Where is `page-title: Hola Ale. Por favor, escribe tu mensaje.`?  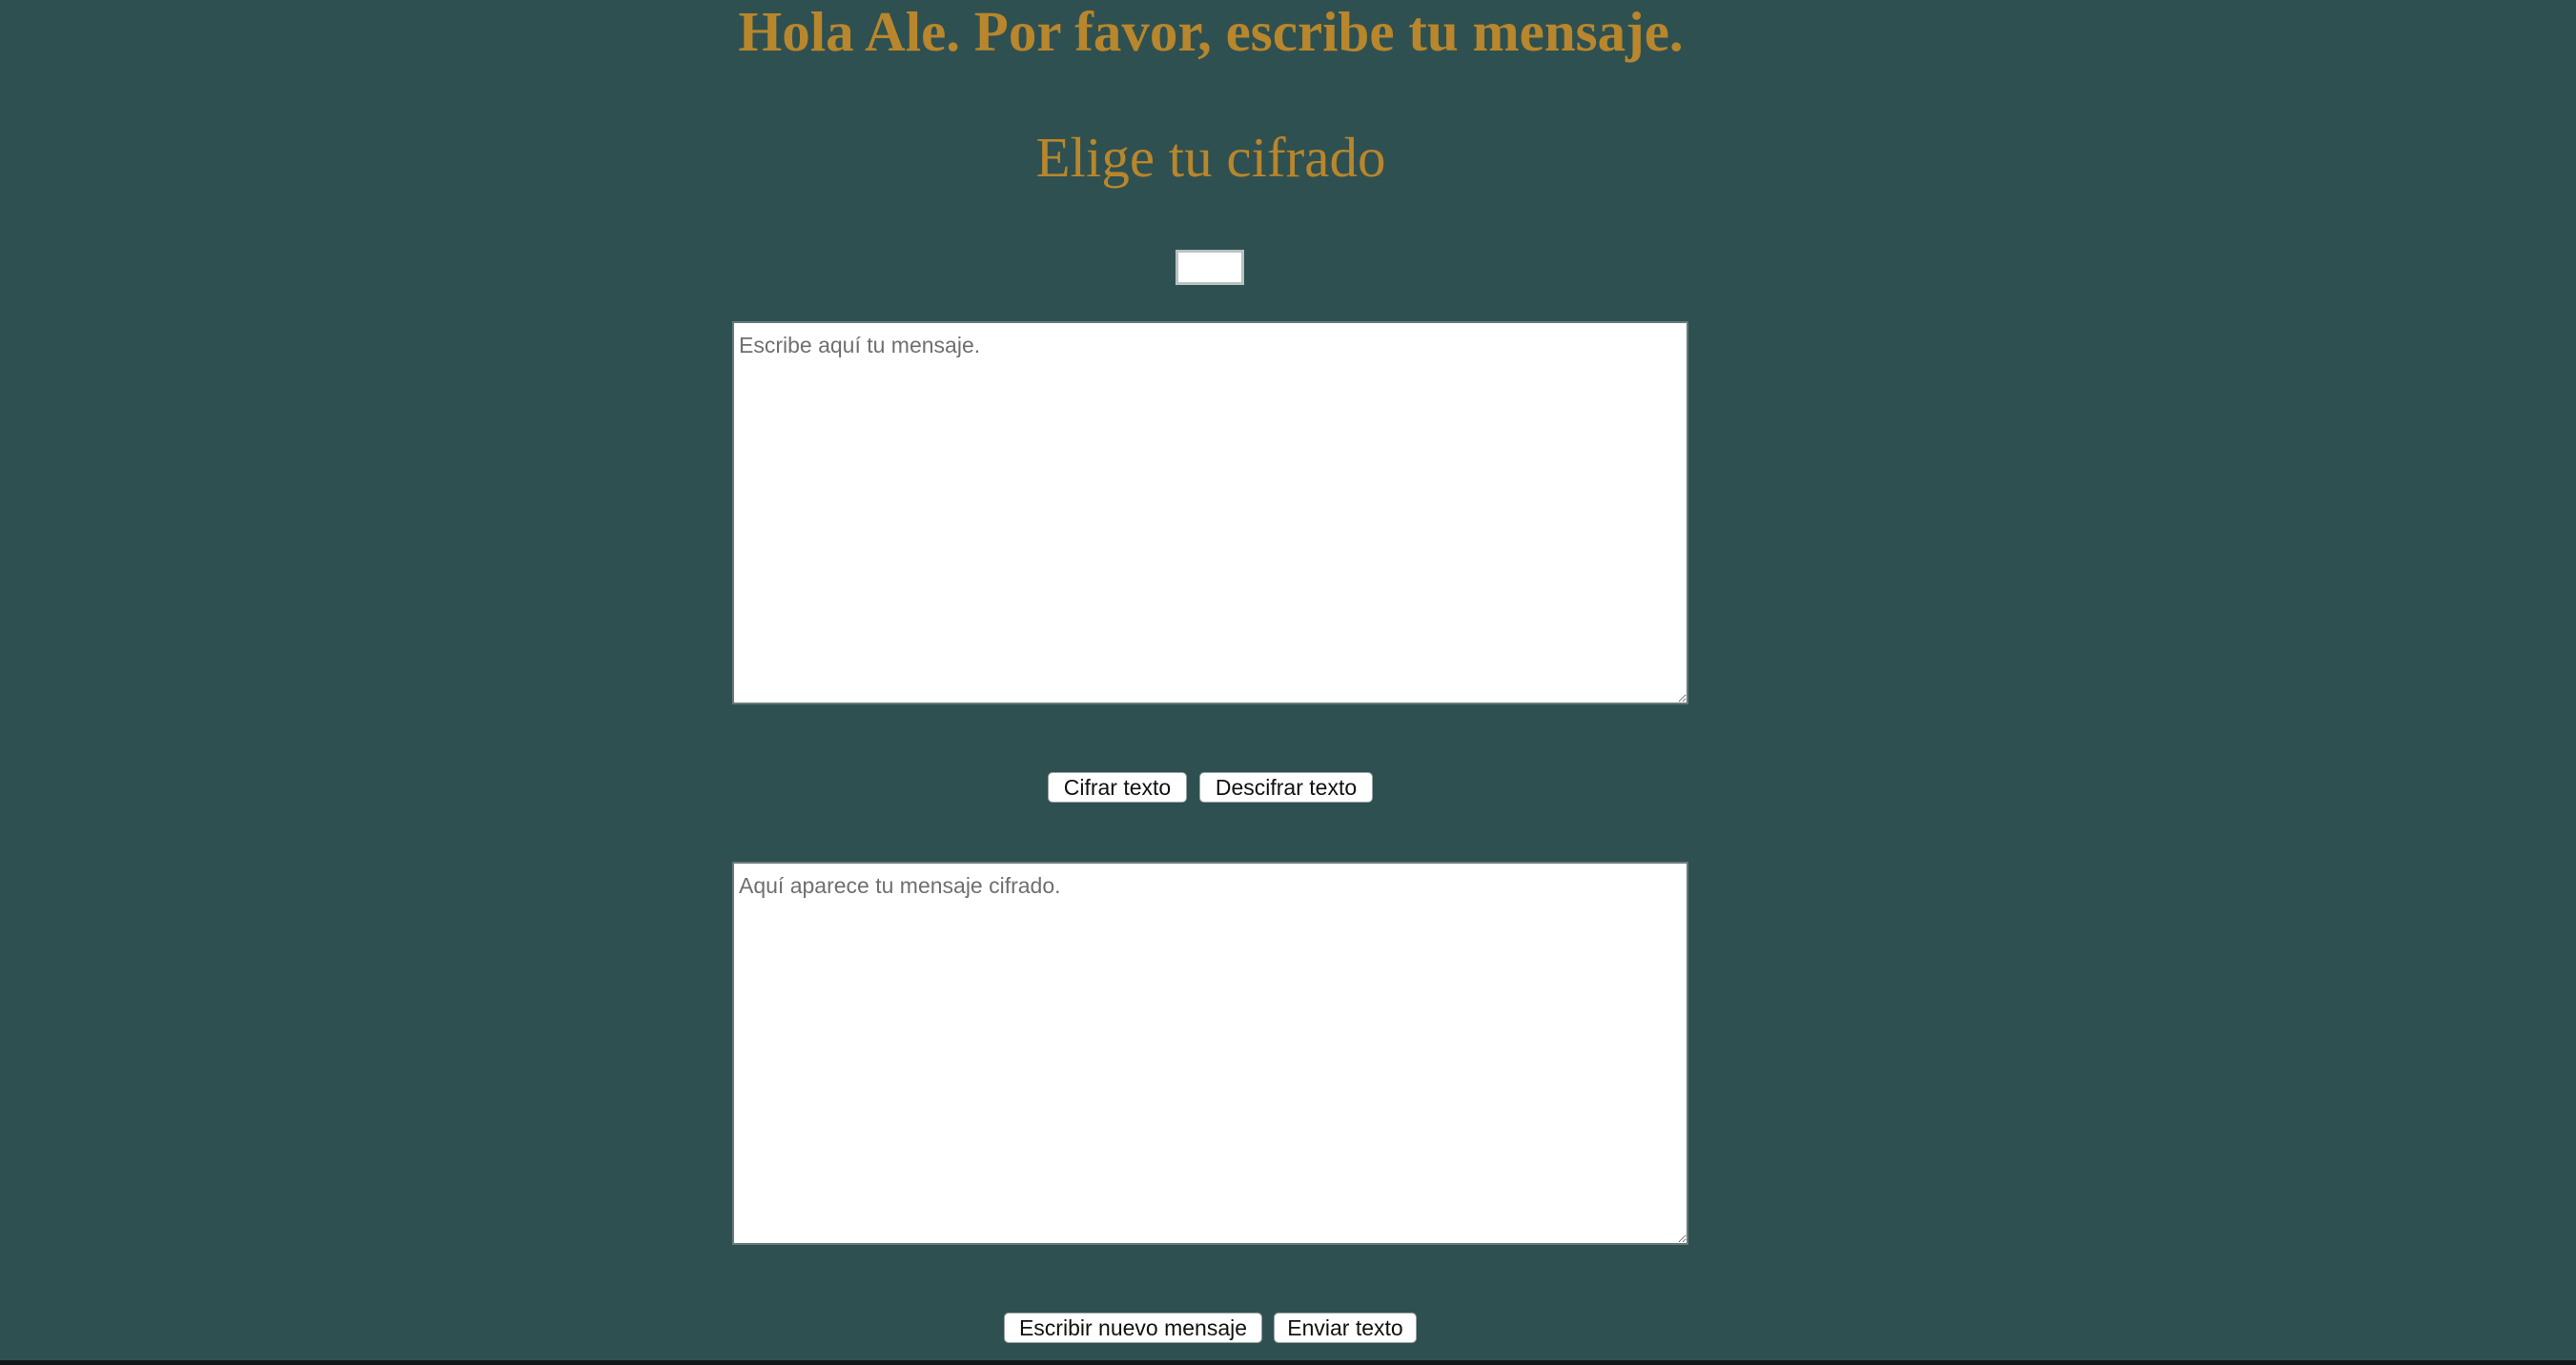 page-title: Hola Ale. Por favor, escribe tu mensaje. is located at coordinates (1211, 32).